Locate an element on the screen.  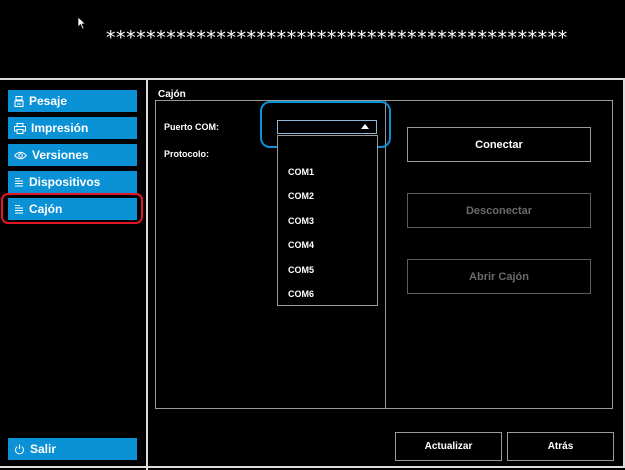
power-icon is located at coordinates (19, 449).